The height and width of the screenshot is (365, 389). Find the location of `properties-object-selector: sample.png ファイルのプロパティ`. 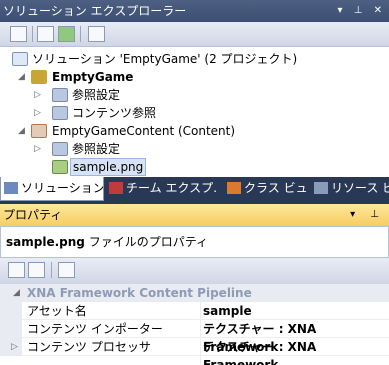

properties-object-selector: sample.png ファイルのプロパティ is located at coordinates (194, 242).